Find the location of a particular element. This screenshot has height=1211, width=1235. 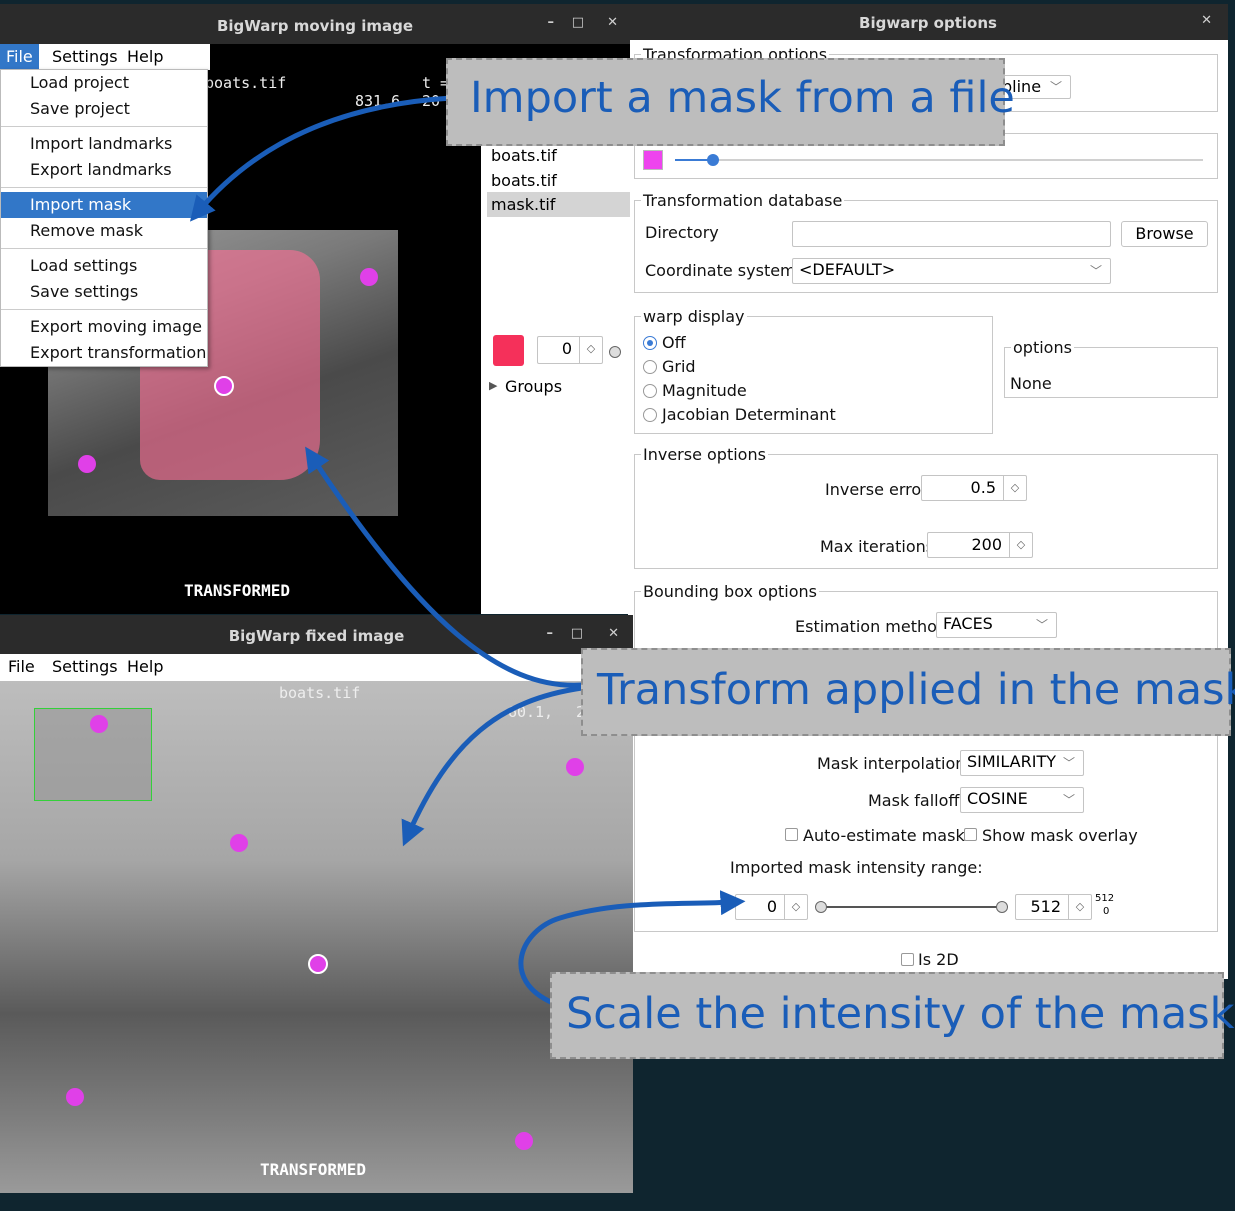

source-display-spinner: 0 ◇ is located at coordinates (570, 350).